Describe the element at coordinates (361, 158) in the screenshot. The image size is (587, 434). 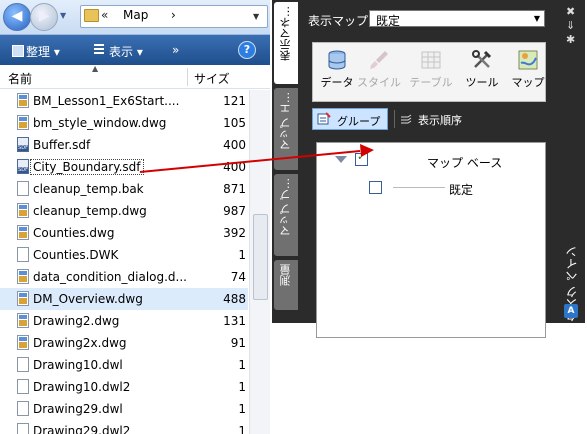
I see `map-base-checkbox` at that location.